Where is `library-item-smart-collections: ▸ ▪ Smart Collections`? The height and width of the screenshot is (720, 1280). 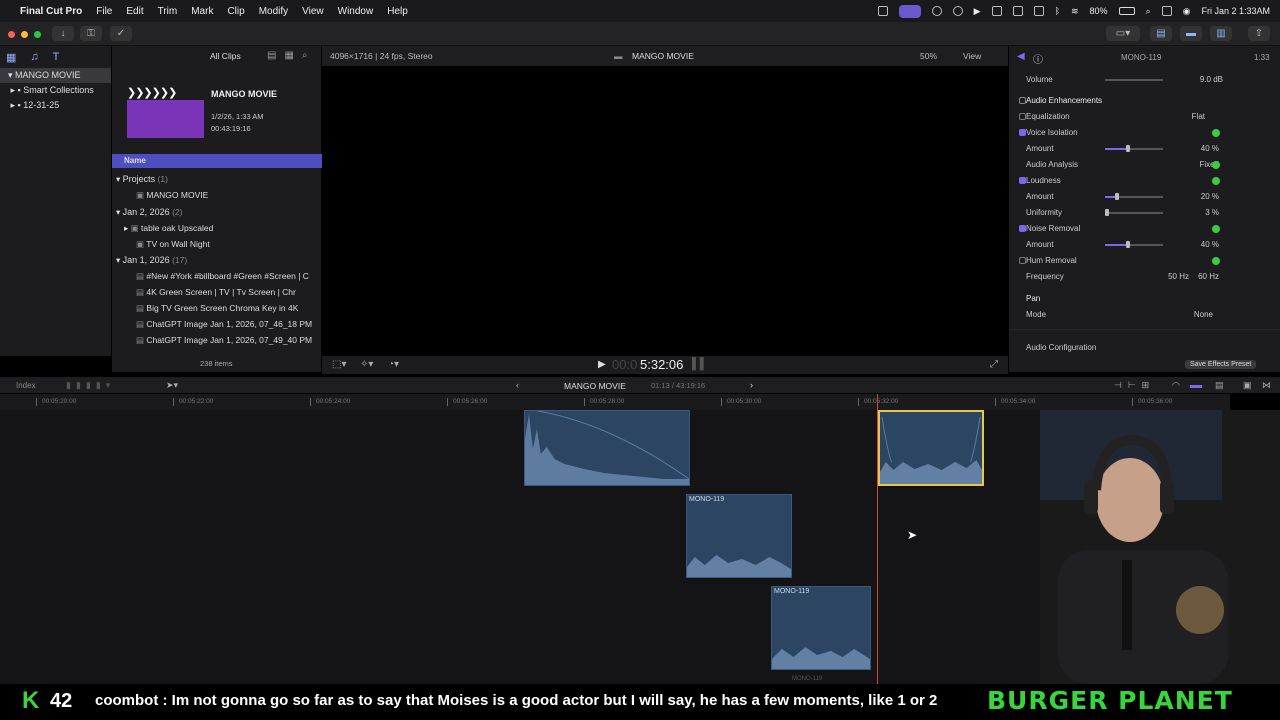 library-item-smart-collections: ▸ ▪ Smart Collections is located at coordinates (55, 90).